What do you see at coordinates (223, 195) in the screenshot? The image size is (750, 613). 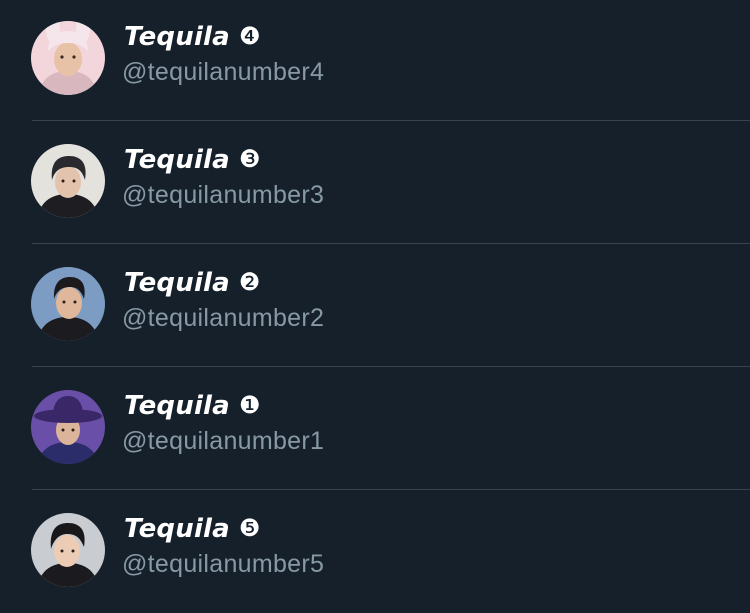 I see `user-handle: @tequilanumber3` at bounding box center [223, 195].